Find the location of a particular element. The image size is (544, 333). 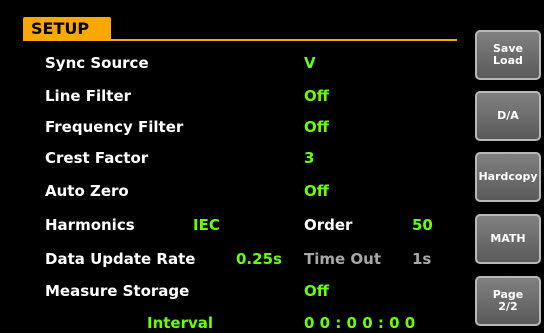

auto-zero-value: Off is located at coordinates (316, 191).